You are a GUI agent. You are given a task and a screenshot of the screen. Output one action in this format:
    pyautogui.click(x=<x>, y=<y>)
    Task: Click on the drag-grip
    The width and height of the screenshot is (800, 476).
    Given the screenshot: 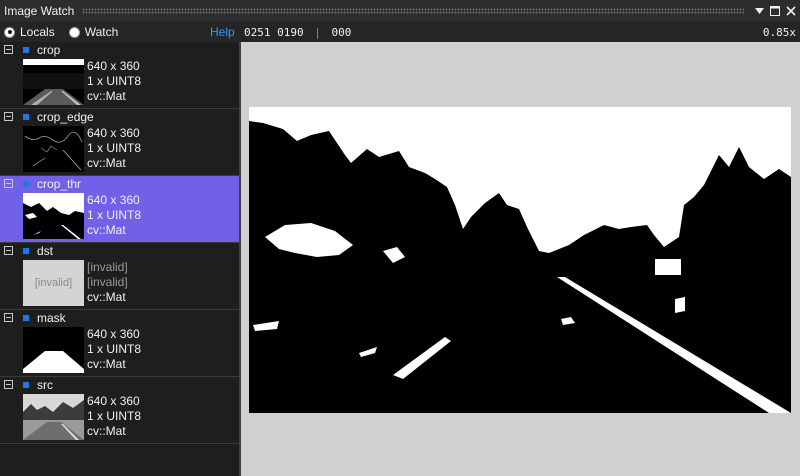 What is the action you would take?
    pyautogui.click(x=413, y=11)
    